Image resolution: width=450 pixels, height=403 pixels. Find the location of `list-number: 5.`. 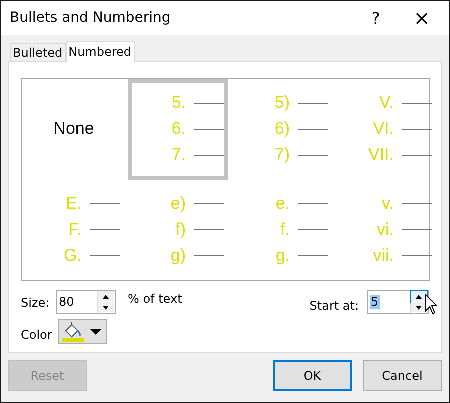

list-number: 5. is located at coordinates (178, 103).